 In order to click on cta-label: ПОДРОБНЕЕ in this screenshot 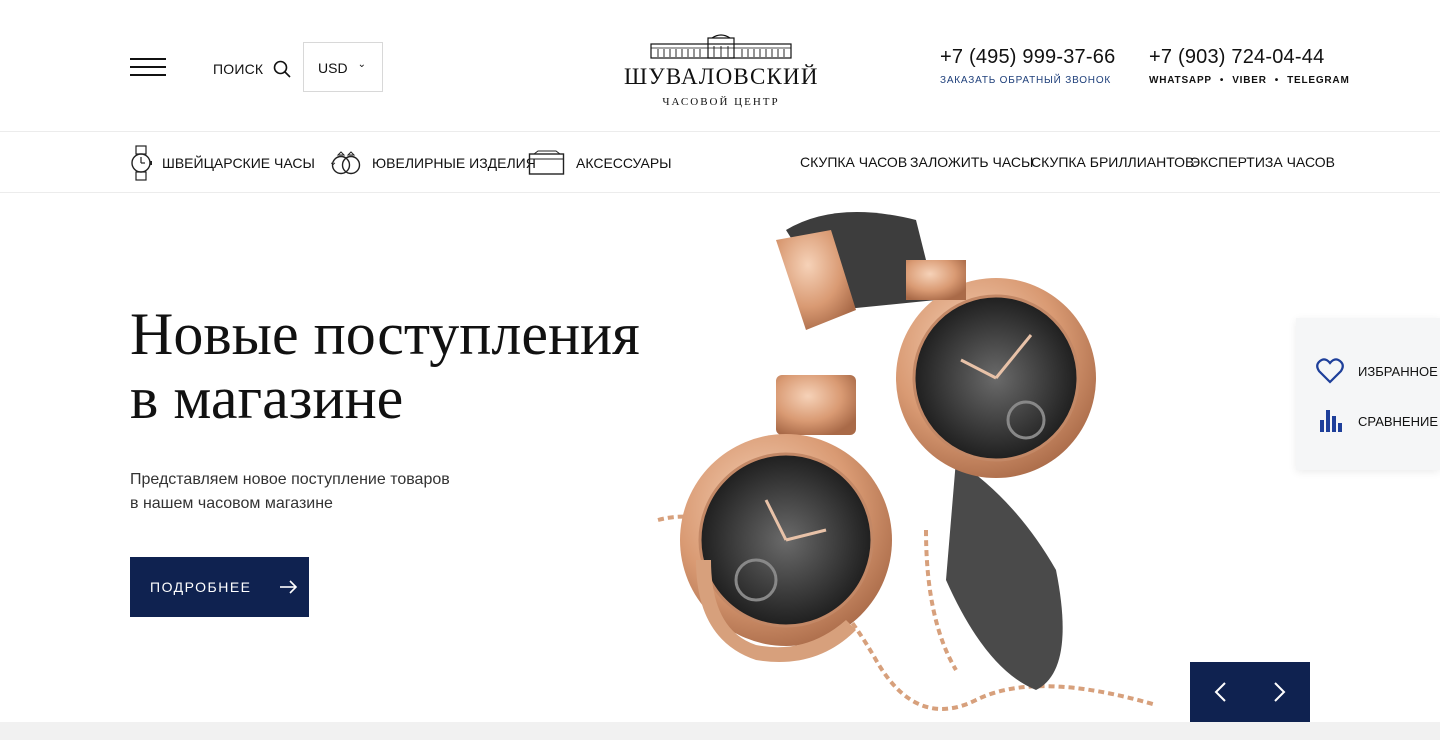, I will do `click(201, 587)`.